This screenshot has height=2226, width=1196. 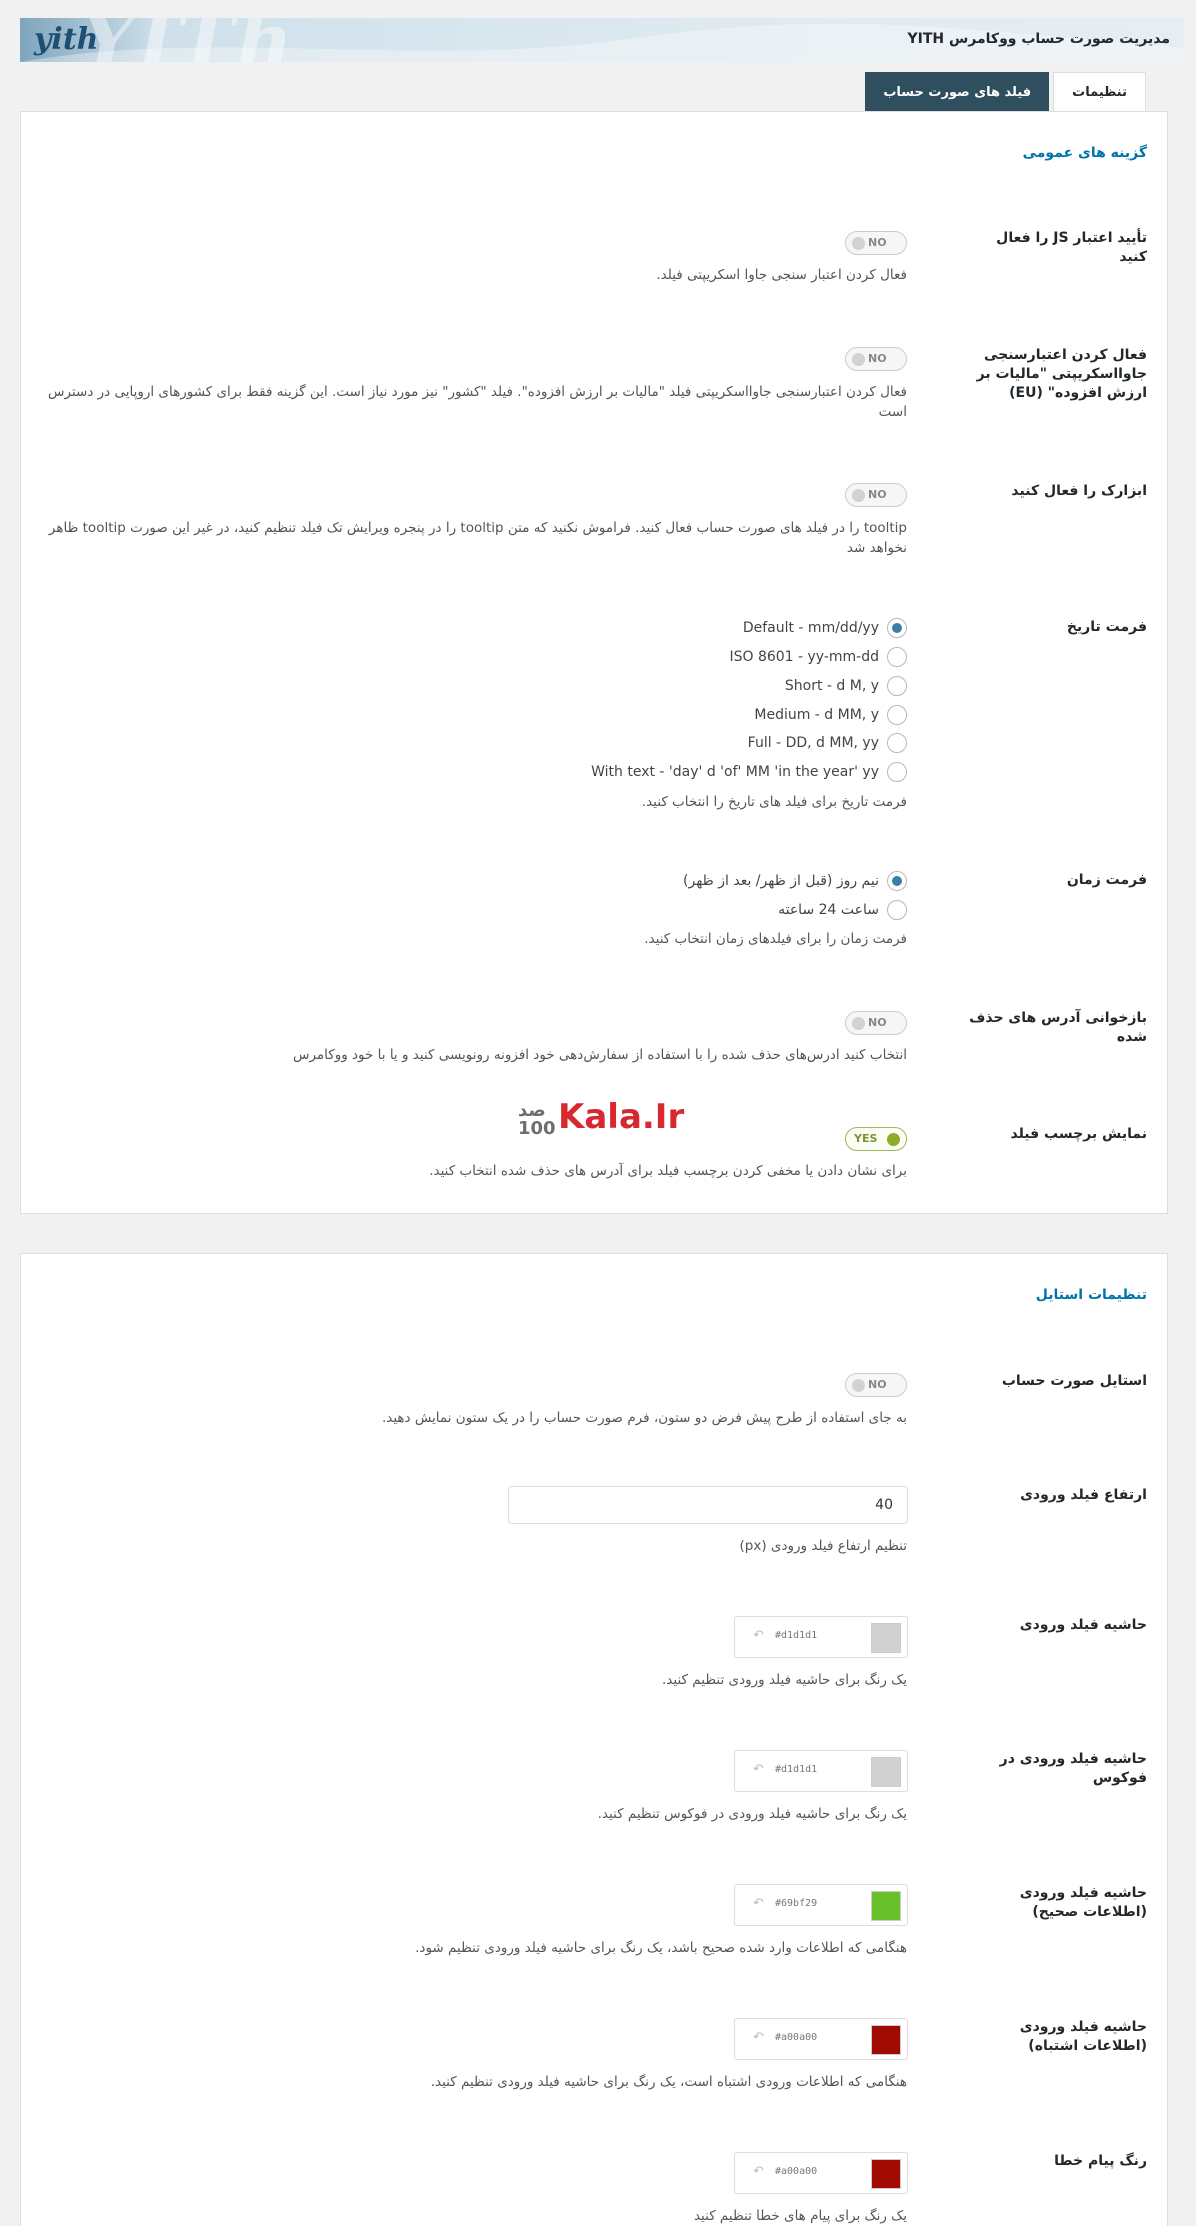 I want to click on error-color-label: رنگ پیام خطا, so click(x=1100, y=2161).